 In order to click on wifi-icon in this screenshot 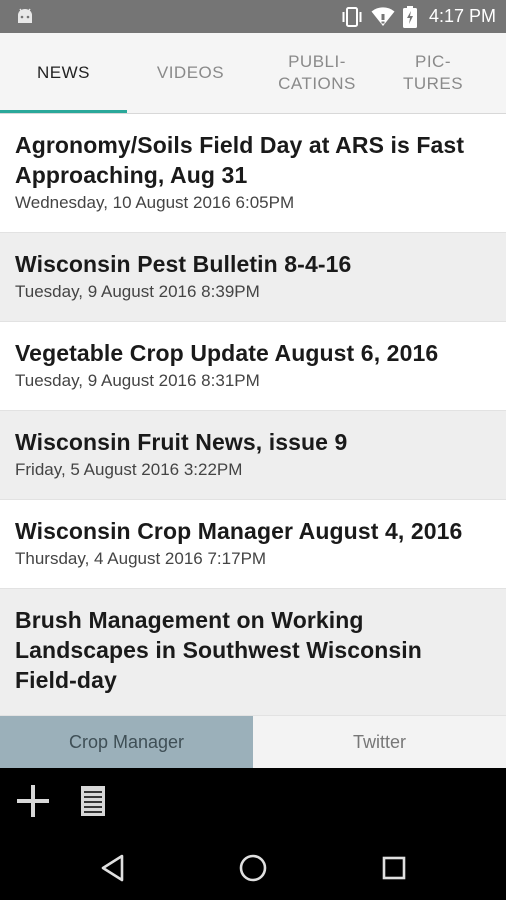, I will do `click(383, 16)`.